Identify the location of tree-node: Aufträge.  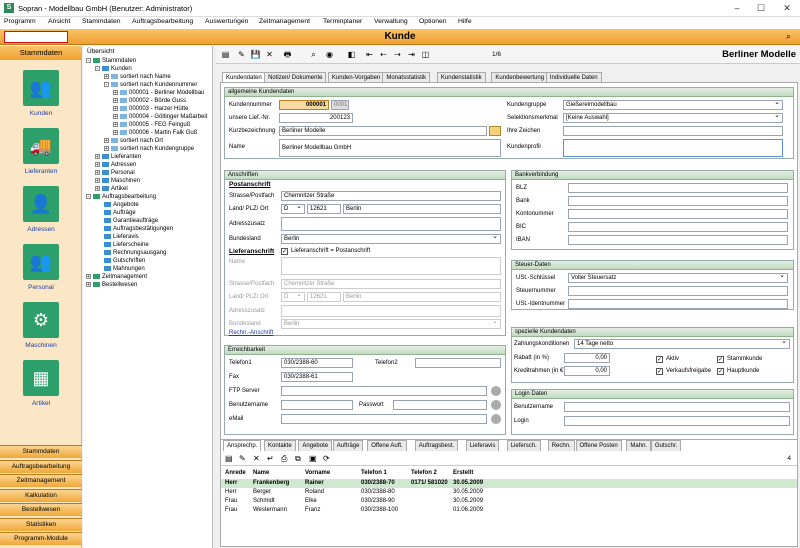
(149, 213).